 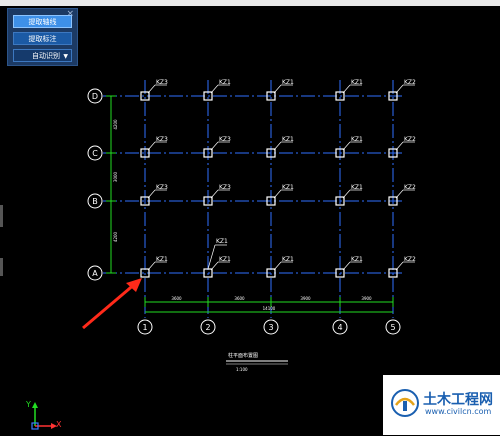 What do you see at coordinates (211, 257) in the screenshot?
I see `extra-leader` at bounding box center [211, 257].